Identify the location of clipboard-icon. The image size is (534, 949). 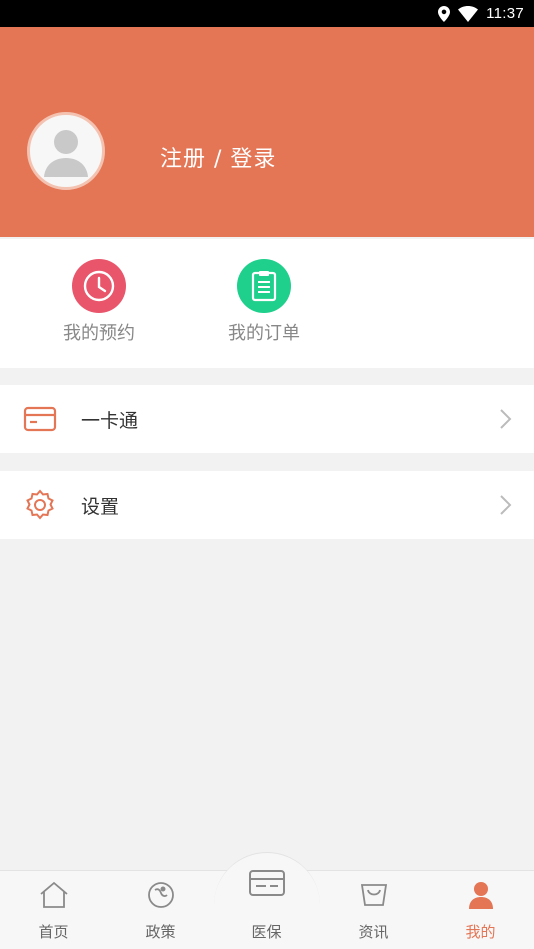
(264, 286).